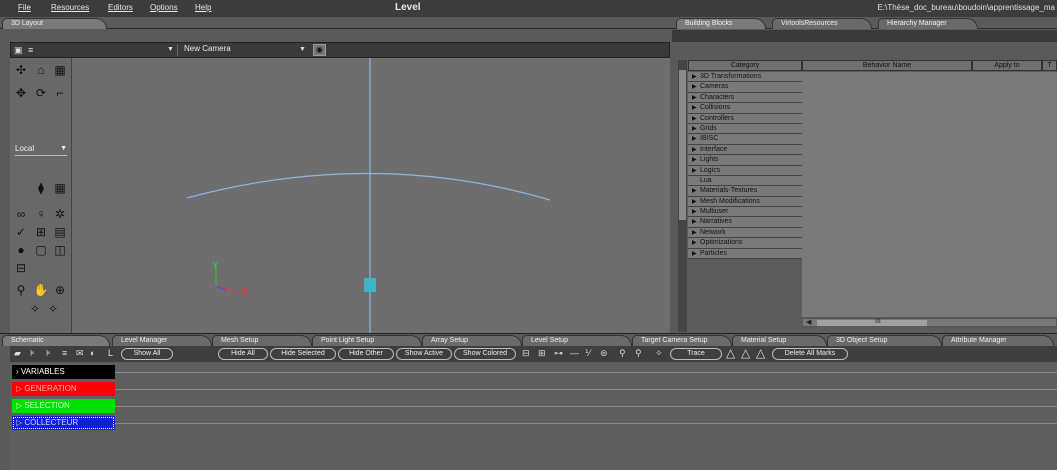 The height and width of the screenshot is (470, 1057). Describe the element at coordinates (147, 354) in the screenshot. I see `show-all-button: Show All` at that location.